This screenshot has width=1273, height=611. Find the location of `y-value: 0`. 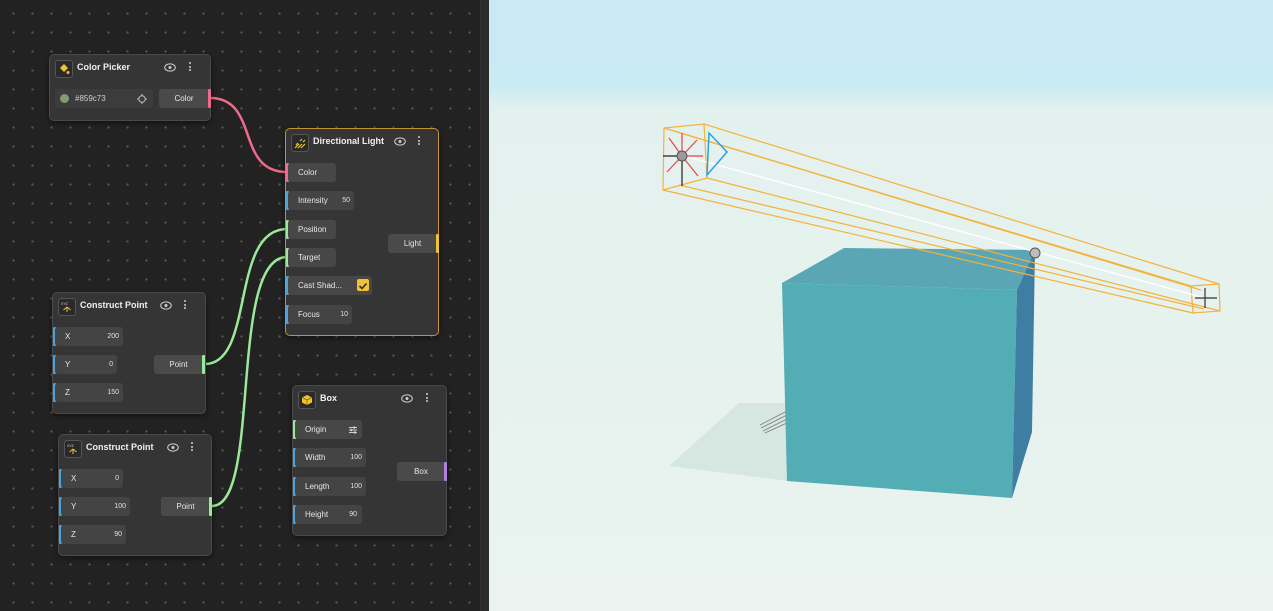

y-value: 0 is located at coordinates (103, 364).